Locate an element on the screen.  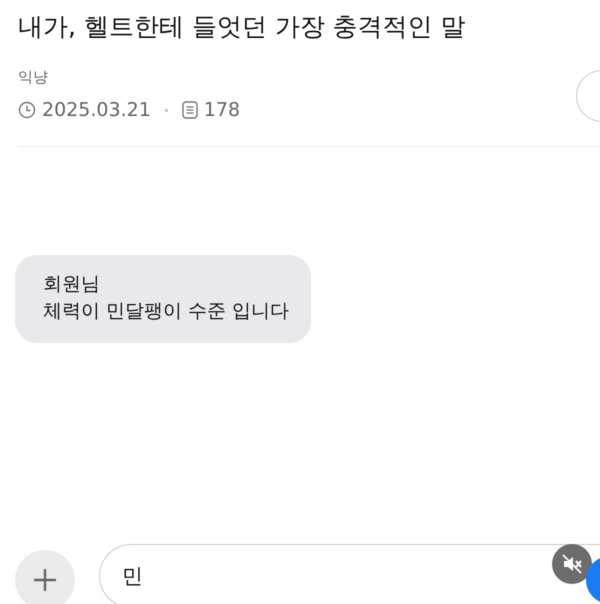
view-count: 178 is located at coordinates (222, 110).